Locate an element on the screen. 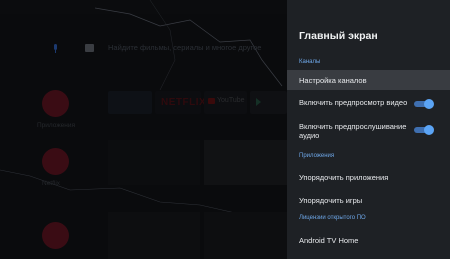 The width and height of the screenshot is (450, 259). video-preview-label: Включить предпросмотр видео is located at coordinates (353, 102).